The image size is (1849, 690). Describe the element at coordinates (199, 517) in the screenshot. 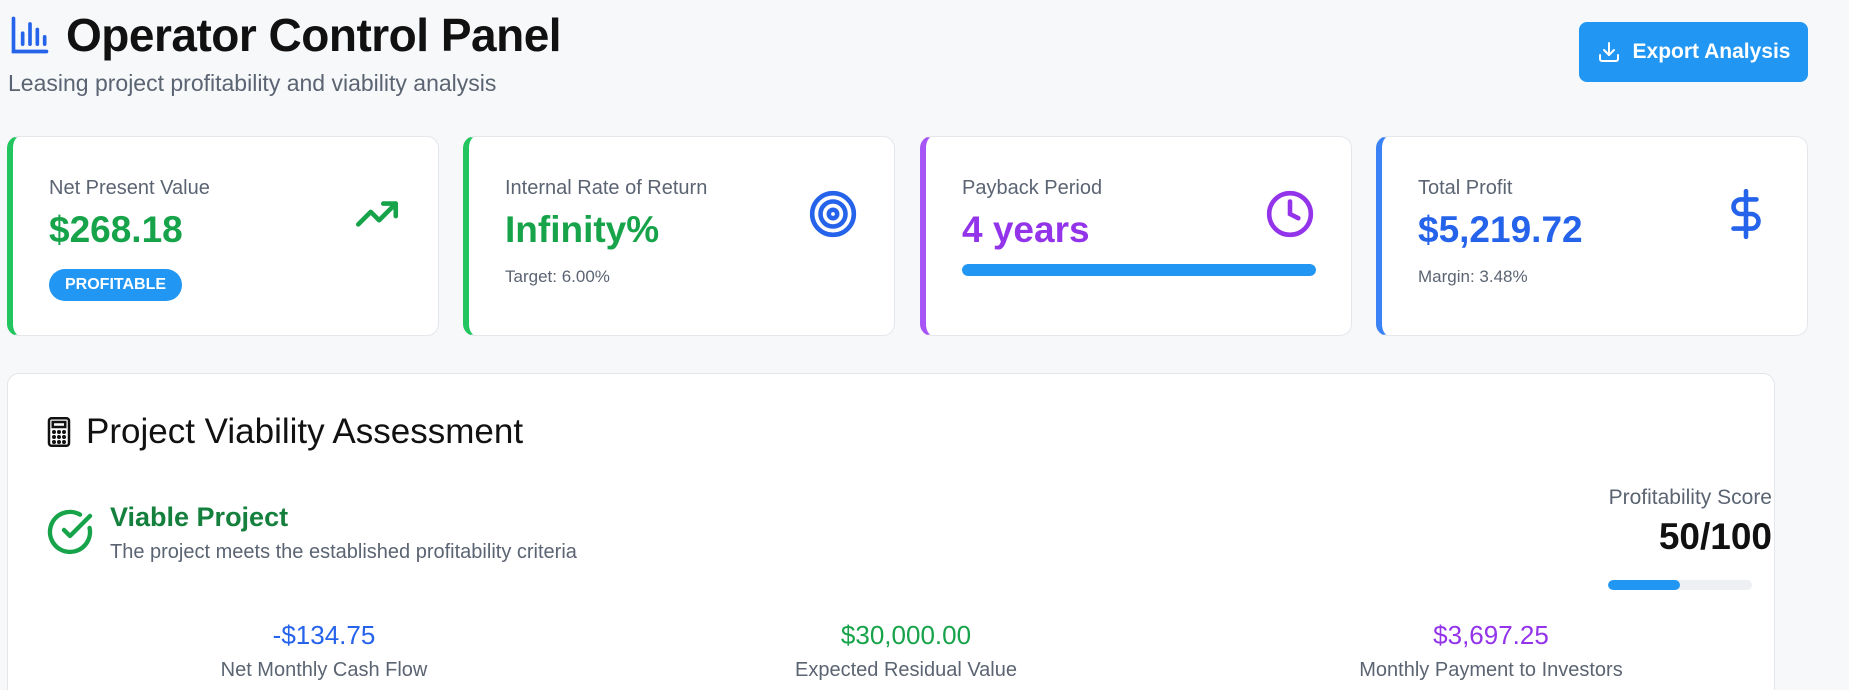

I see `status-title: Viable Project` at that location.